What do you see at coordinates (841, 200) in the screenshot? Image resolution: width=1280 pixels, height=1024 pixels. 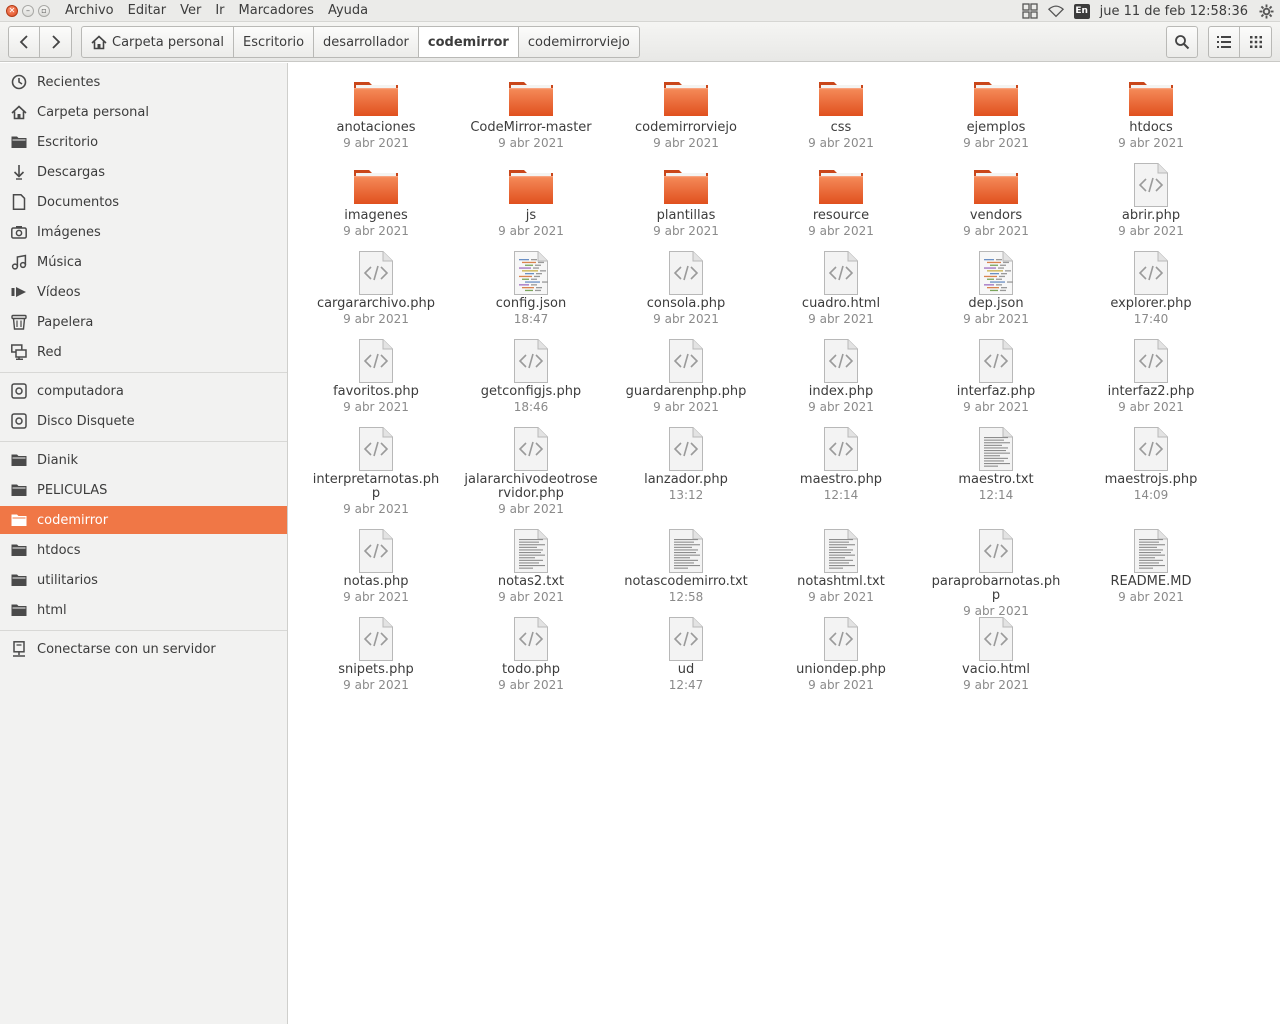 I see `folder-item: resource 9 abr 2021` at bounding box center [841, 200].